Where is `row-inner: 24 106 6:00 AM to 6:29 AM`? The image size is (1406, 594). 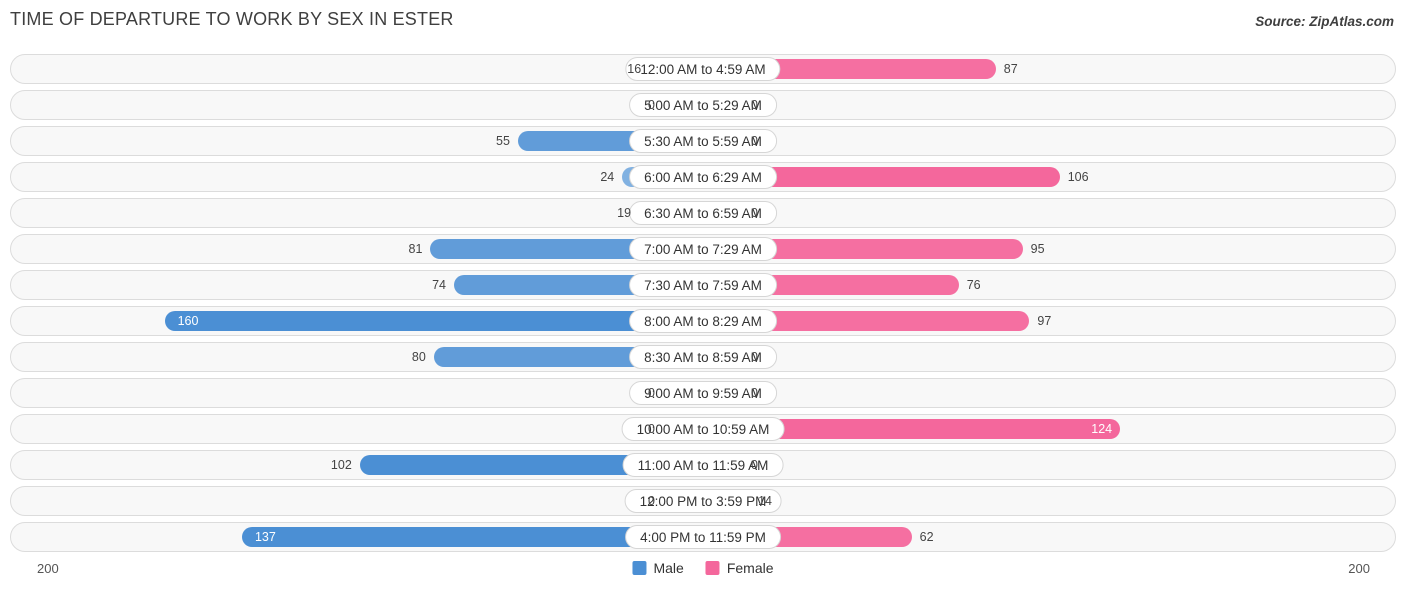 row-inner: 24 106 6:00 AM to 6:29 AM is located at coordinates (703, 177).